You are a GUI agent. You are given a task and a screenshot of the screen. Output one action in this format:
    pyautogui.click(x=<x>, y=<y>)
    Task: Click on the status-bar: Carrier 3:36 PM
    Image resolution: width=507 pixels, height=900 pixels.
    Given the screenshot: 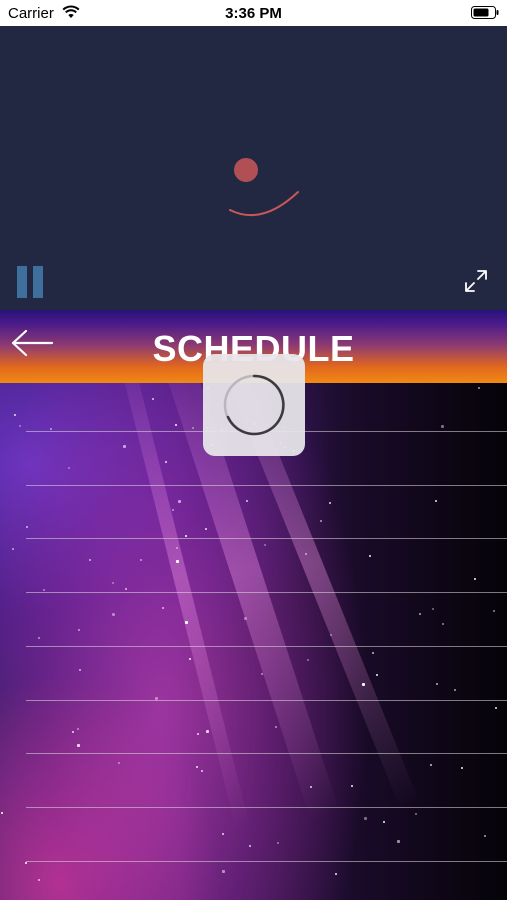 What is the action you would take?
    pyautogui.click(x=253, y=13)
    